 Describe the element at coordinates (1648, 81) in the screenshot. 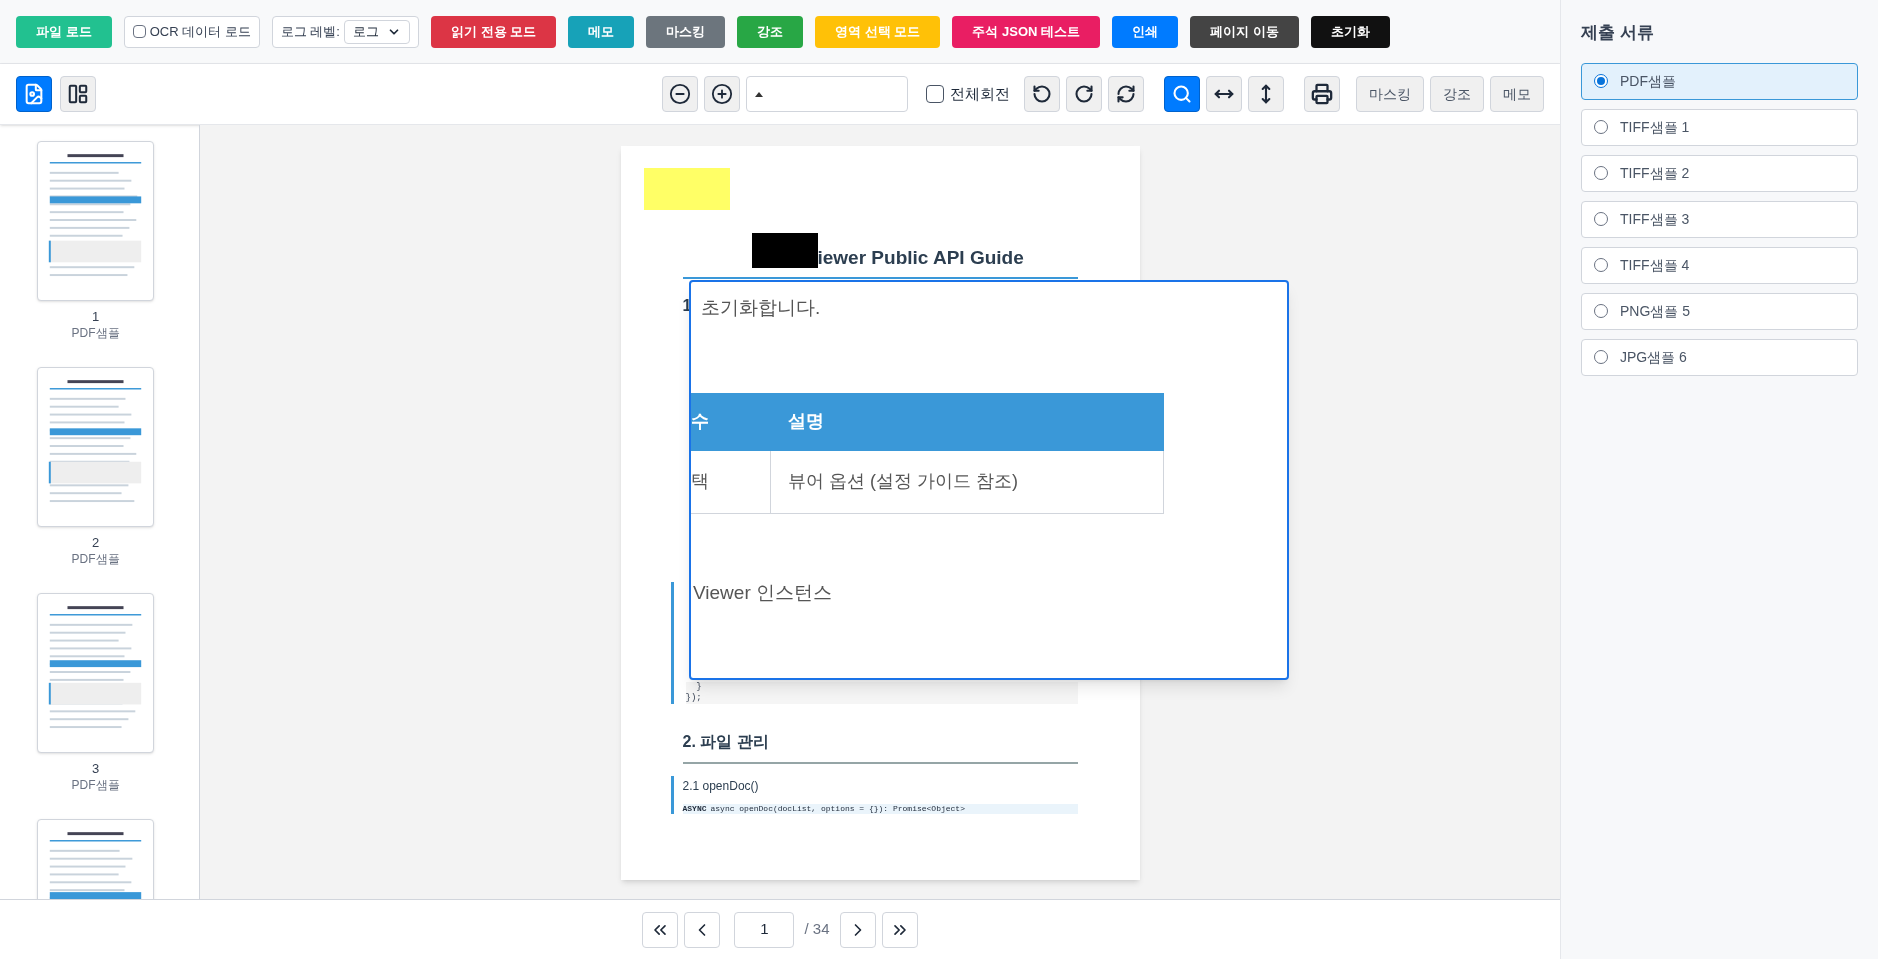

I see `document-label: PDF샘플` at that location.